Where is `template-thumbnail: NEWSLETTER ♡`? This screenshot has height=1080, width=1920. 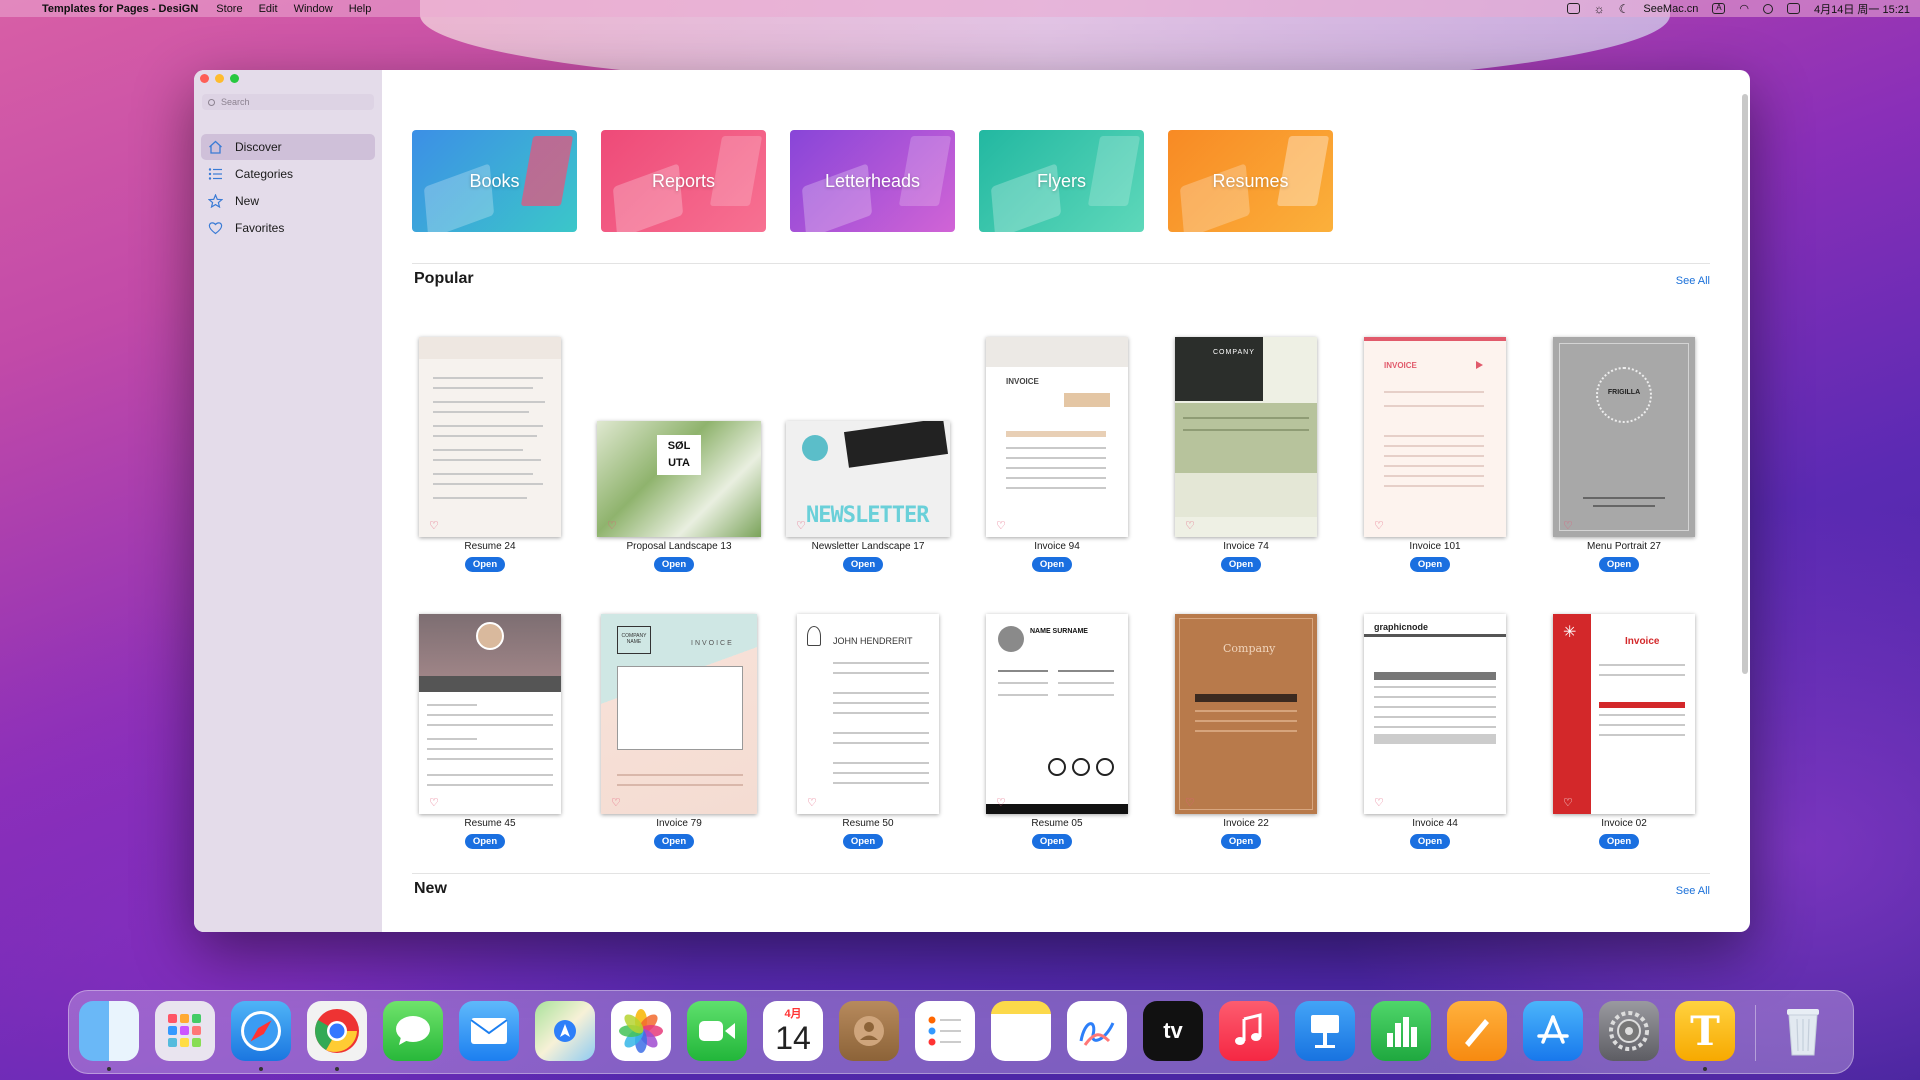
template-thumbnail: NEWSLETTER ♡ is located at coordinates (868, 479).